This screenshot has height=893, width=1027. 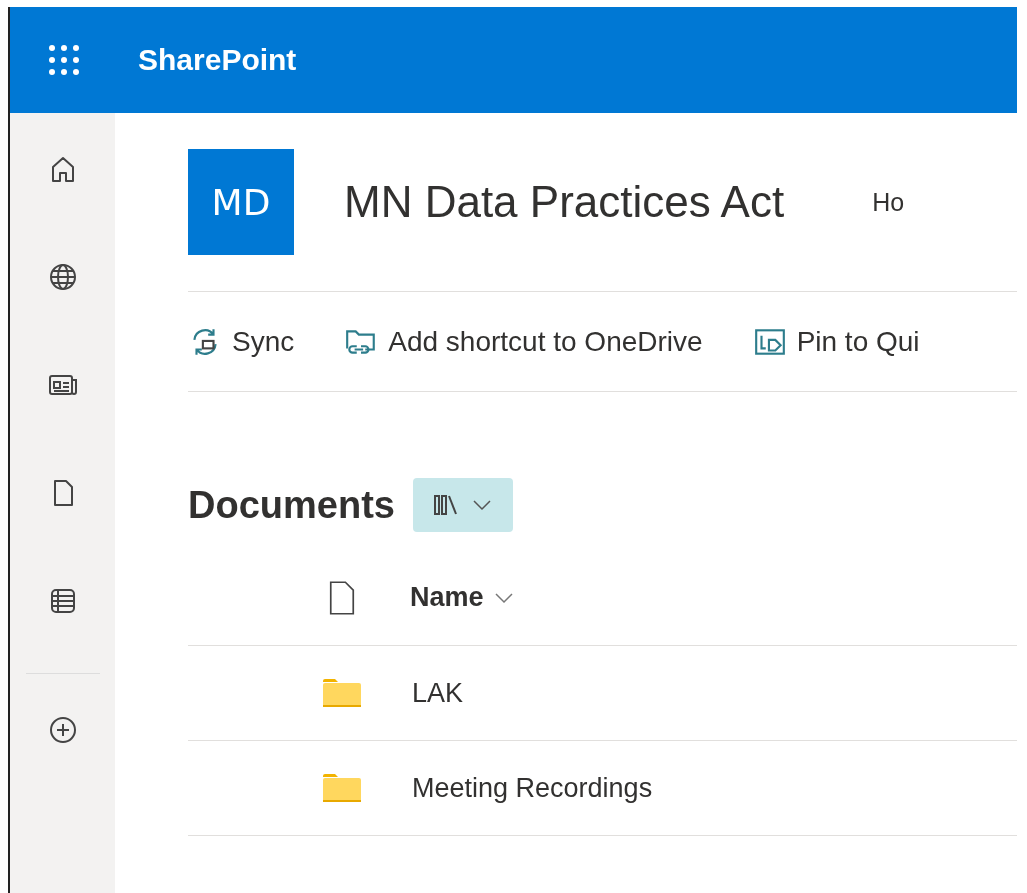 I want to click on command-button: Sync, so click(x=241, y=341).